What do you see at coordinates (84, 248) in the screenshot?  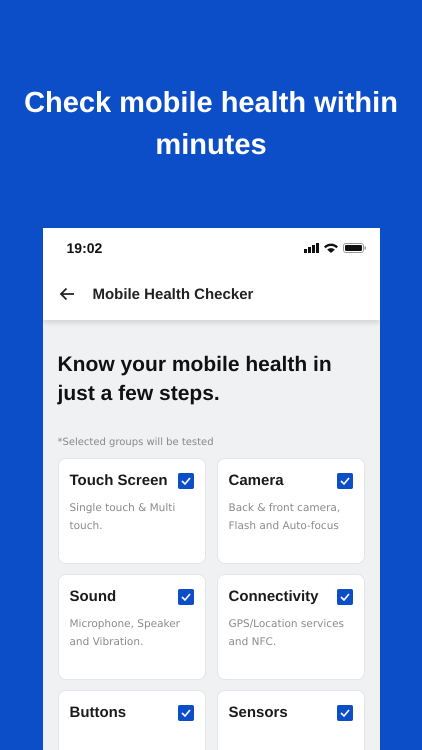 I see `status-time: 19:02` at bounding box center [84, 248].